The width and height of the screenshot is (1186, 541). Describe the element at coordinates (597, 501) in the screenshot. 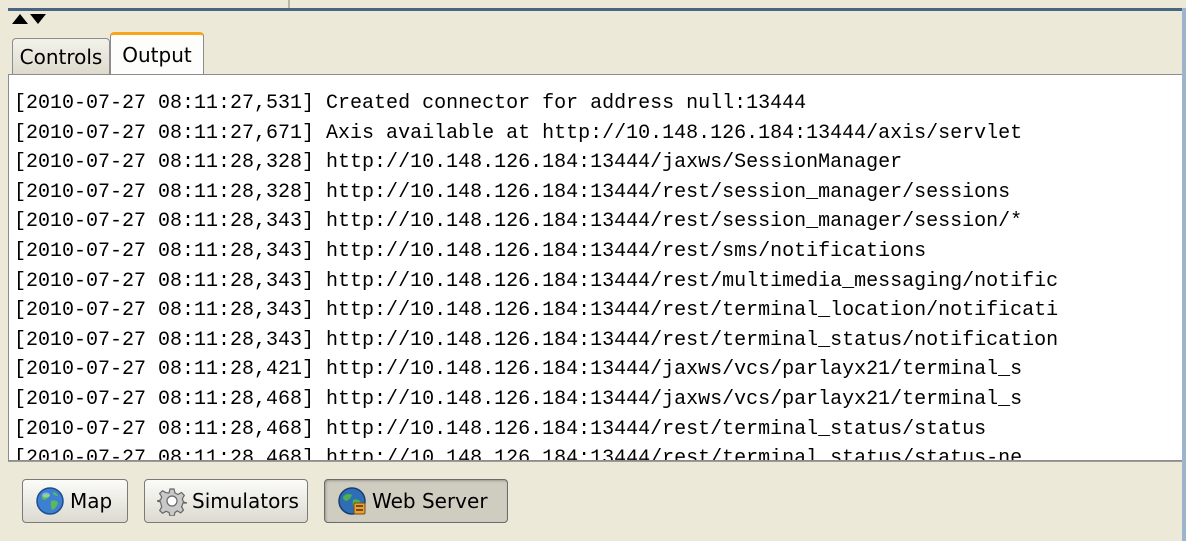

I see `view-switcher-bar: Map Simulators Web Server` at that location.